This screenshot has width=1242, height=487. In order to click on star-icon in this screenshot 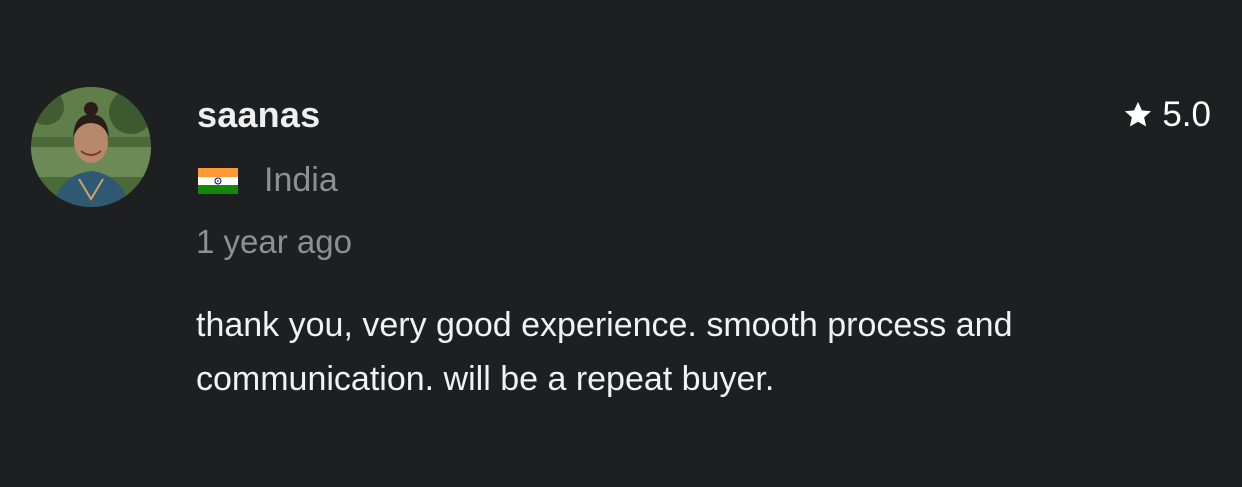, I will do `click(1138, 115)`.